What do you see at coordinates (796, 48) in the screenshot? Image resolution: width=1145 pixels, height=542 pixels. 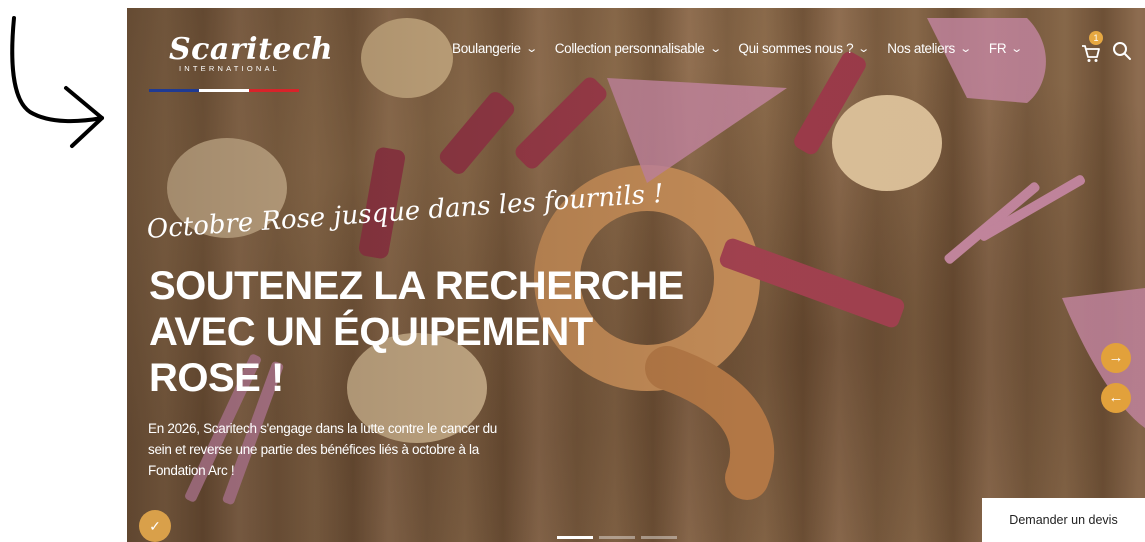 I see `menu-item-label: Qui sommes nous ?` at bounding box center [796, 48].